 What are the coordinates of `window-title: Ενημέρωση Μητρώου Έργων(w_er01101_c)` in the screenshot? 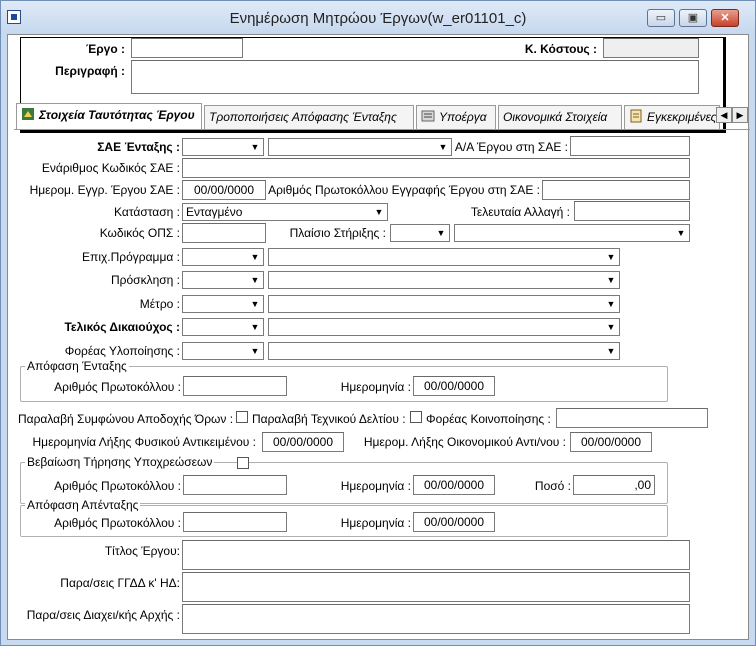 It's located at (378, 18).